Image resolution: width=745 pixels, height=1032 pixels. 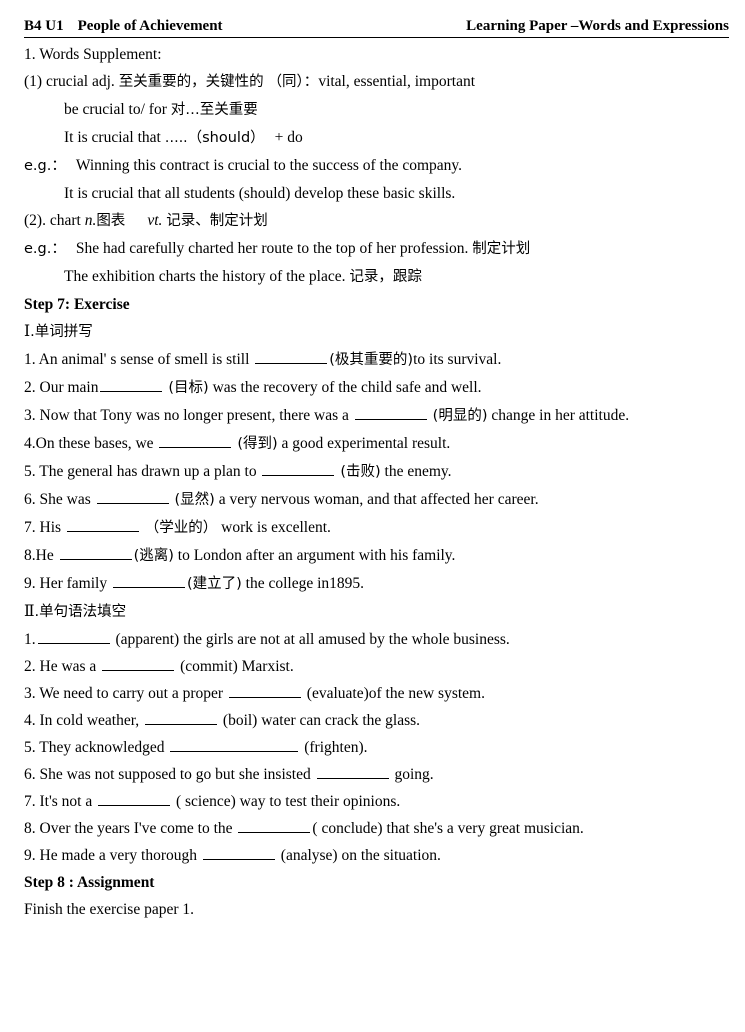 I want to click on item-num: 8., so click(x=30, y=828).